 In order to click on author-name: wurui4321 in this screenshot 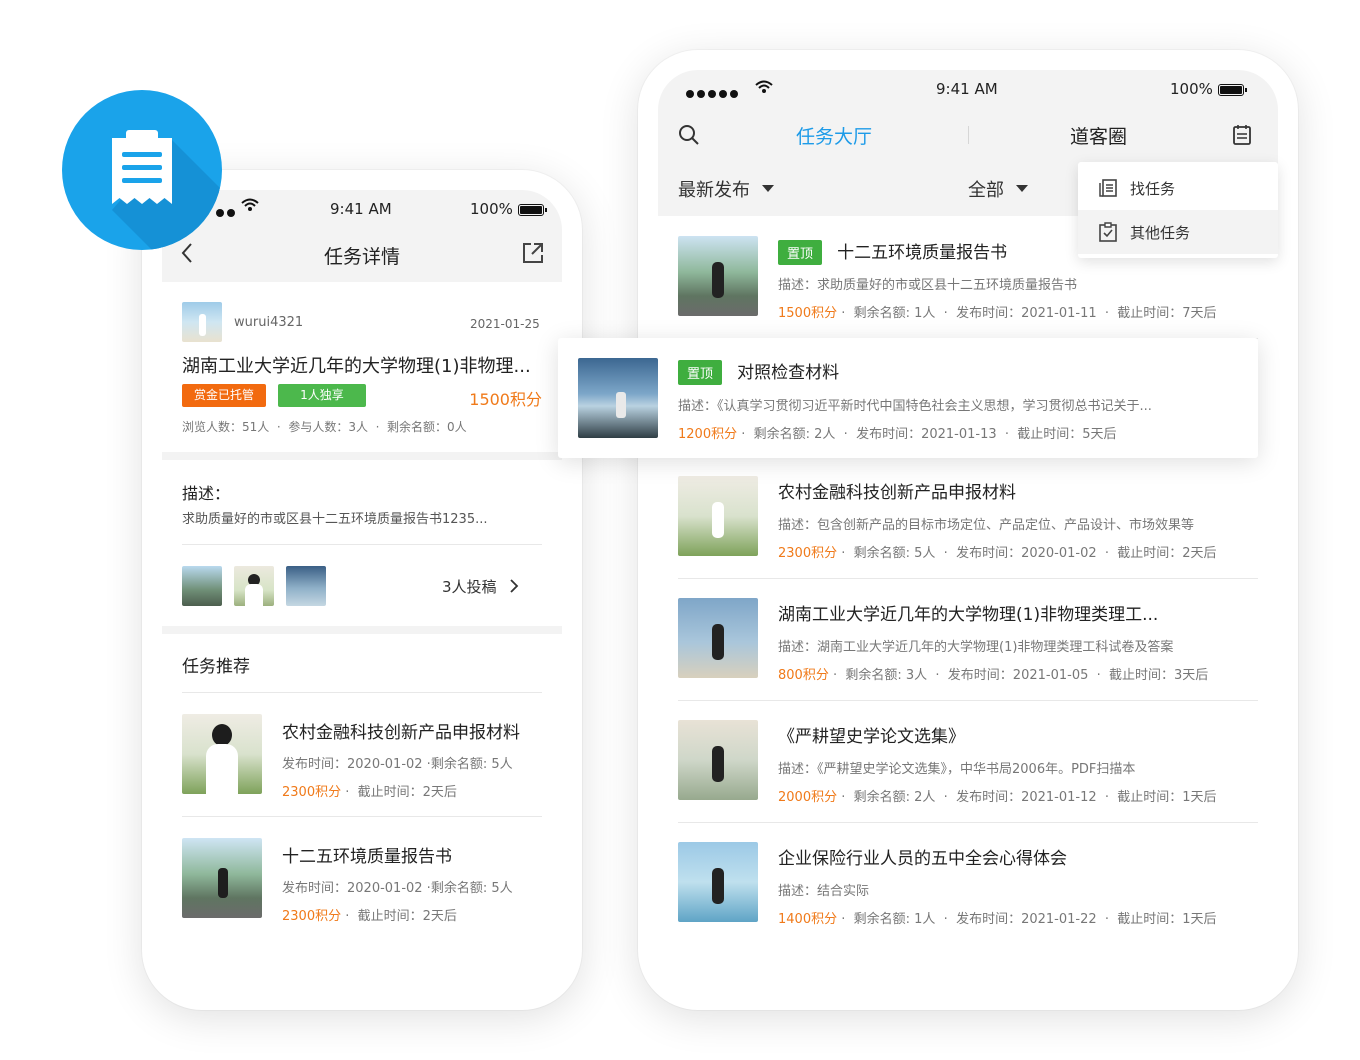, I will do `click(269, 322)`.